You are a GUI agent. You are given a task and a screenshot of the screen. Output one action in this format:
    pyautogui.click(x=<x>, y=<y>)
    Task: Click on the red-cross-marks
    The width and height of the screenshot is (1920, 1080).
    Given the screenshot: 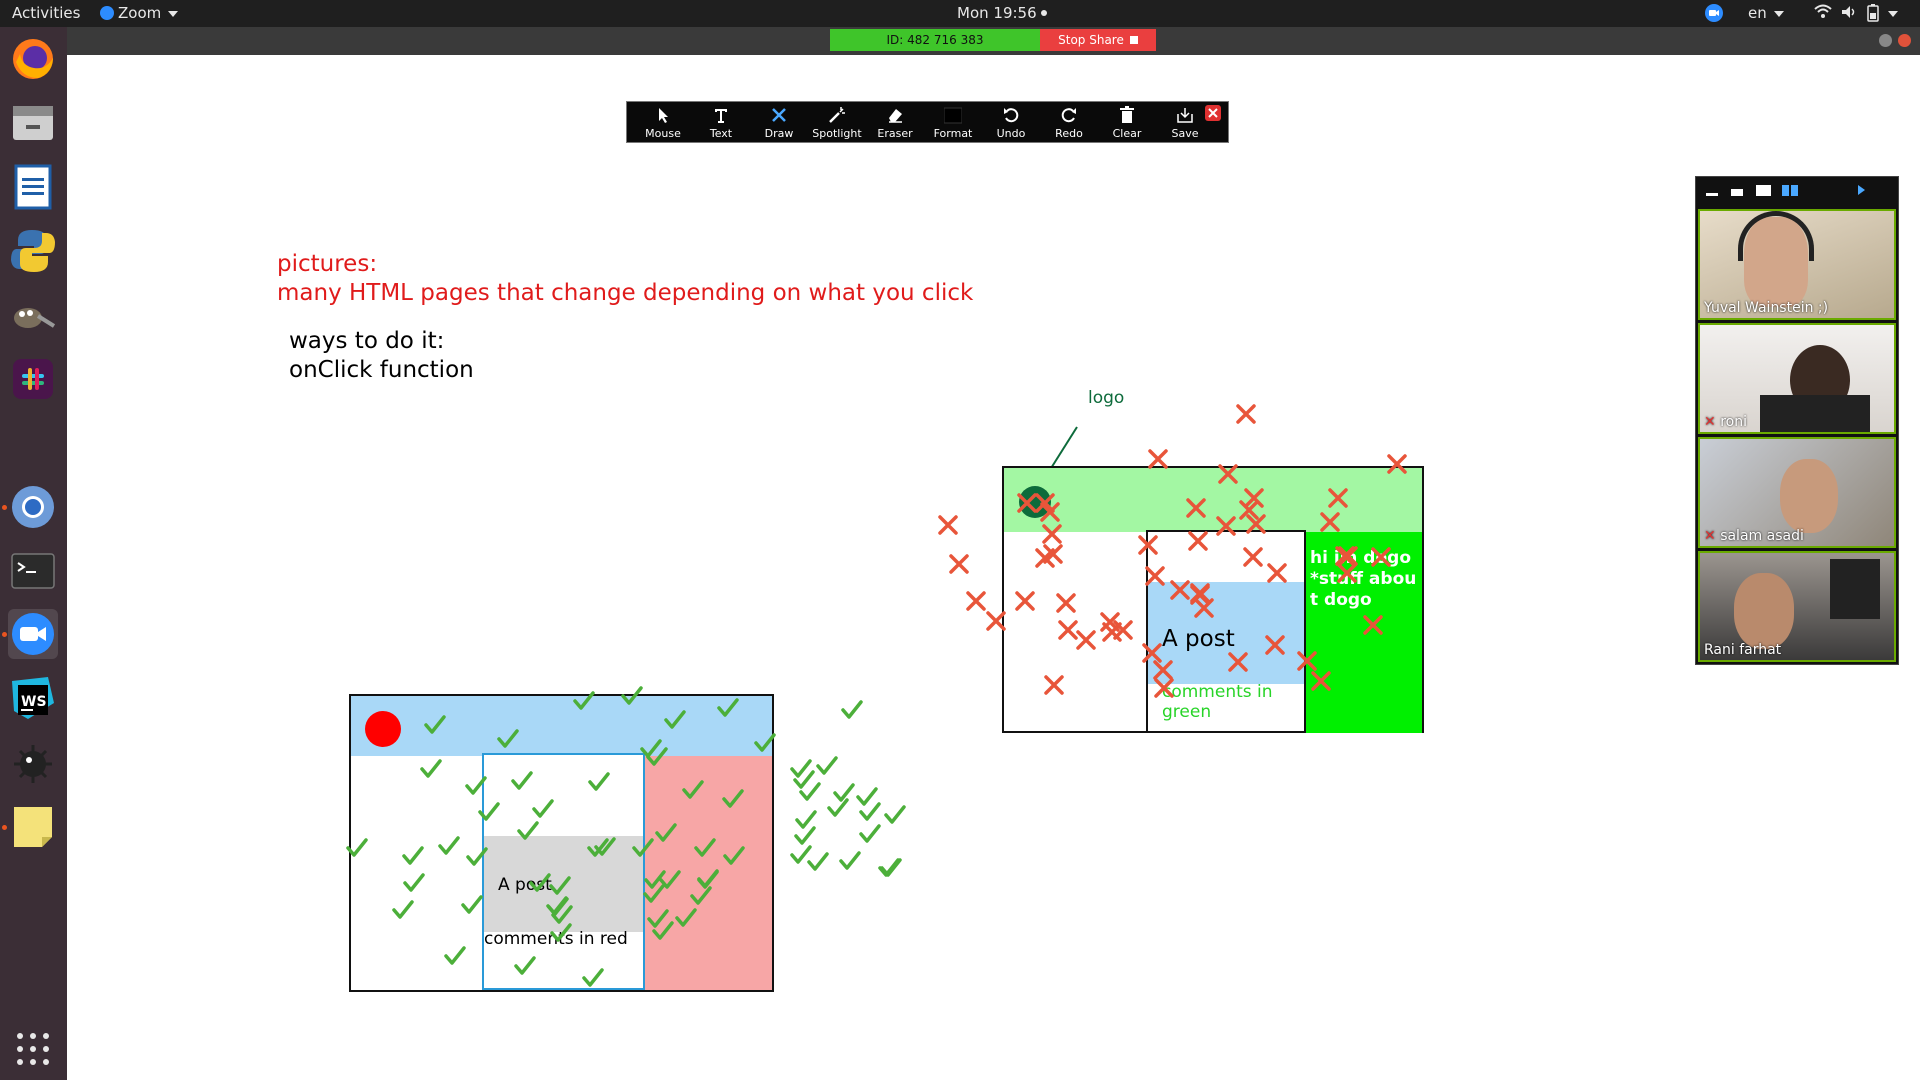 What is the action you would take?
    pyautogui.click(x=1172, y=551)
    